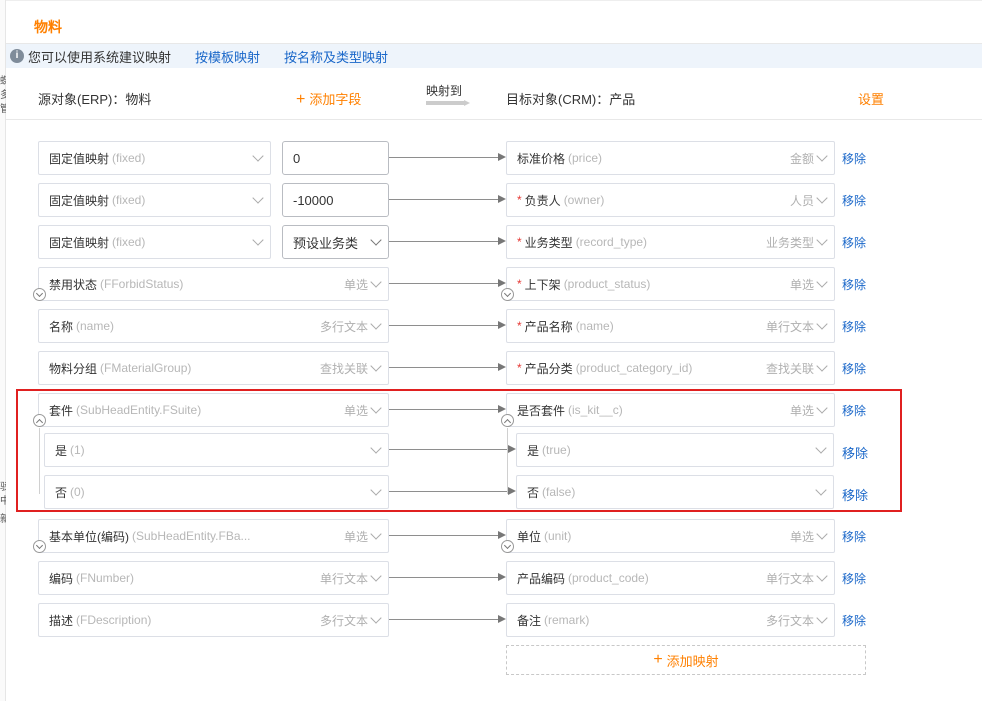 The width and height of the screenshot is (982, 701). What do you see at coordinates (355, 536) in the screenshot?
I see `source-field-type: 单选` at bounding box center [355, 536].